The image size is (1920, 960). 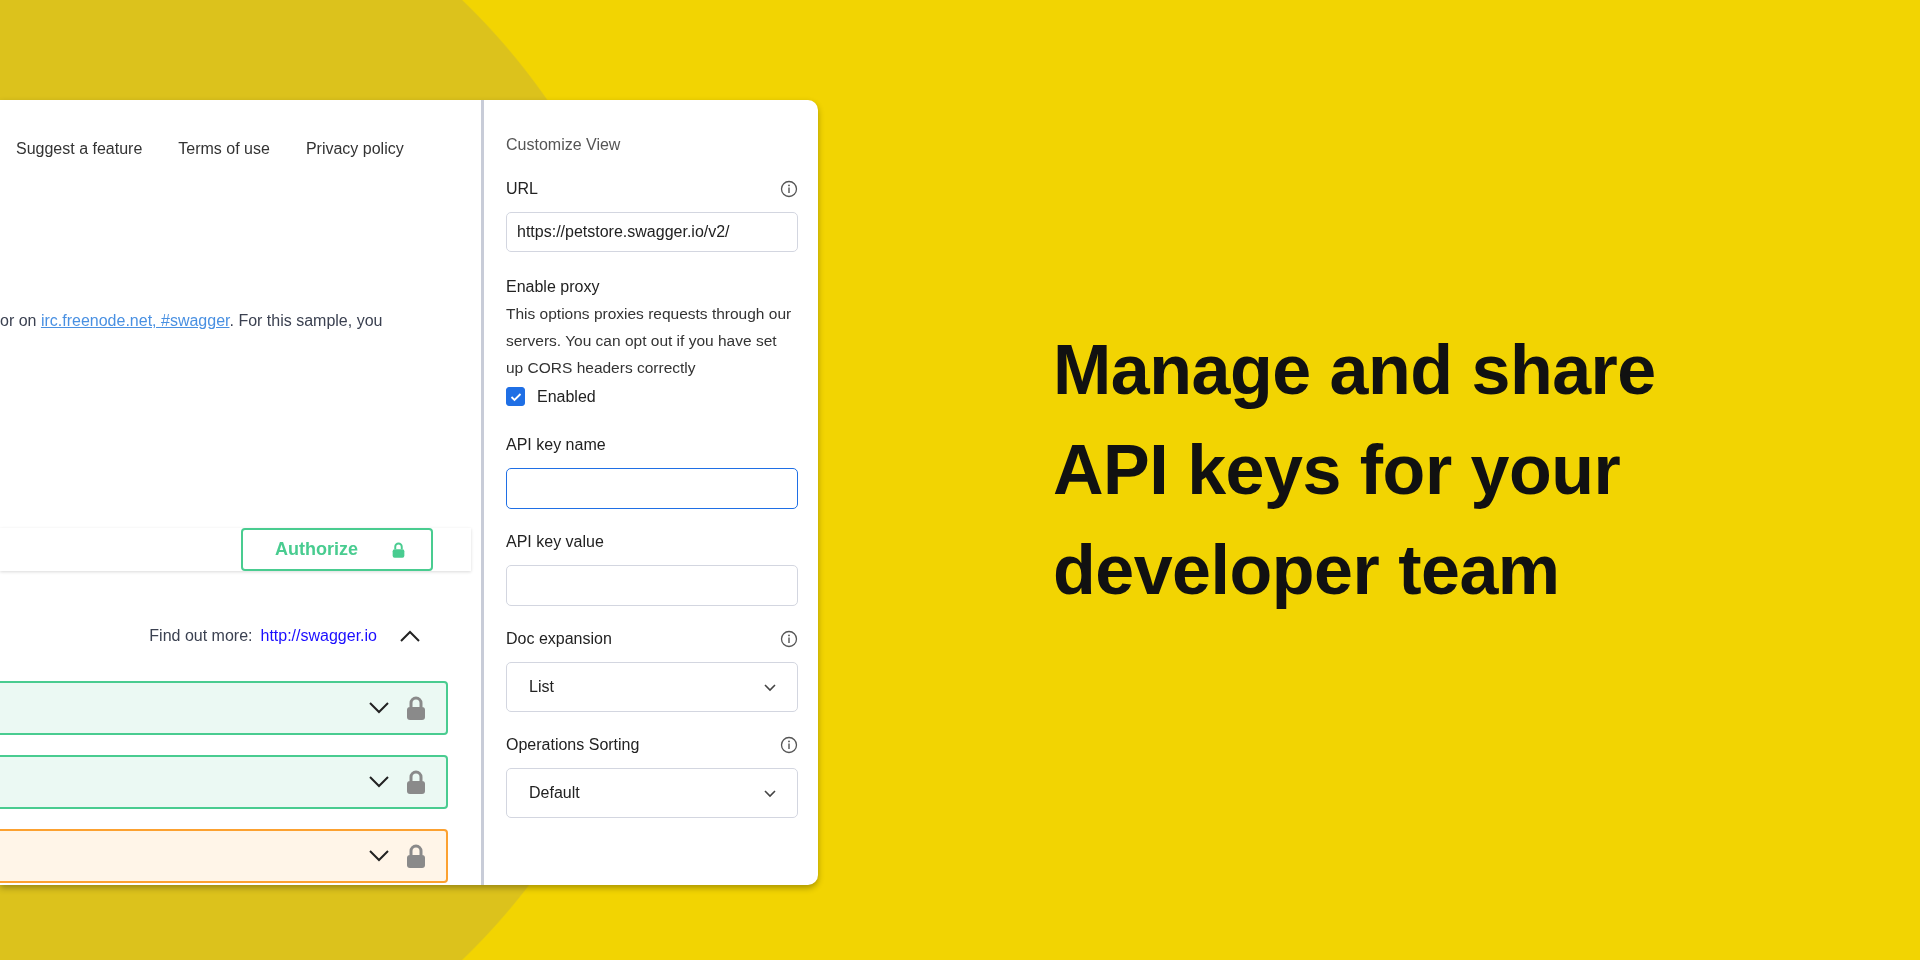 What do you see at coordinates (649, 341) in the screenshot?
I see `proxy-description: This options proxies requests through our servers. You can opt out if you have set up CORS headers correctly` at bounding box center [649, 341].